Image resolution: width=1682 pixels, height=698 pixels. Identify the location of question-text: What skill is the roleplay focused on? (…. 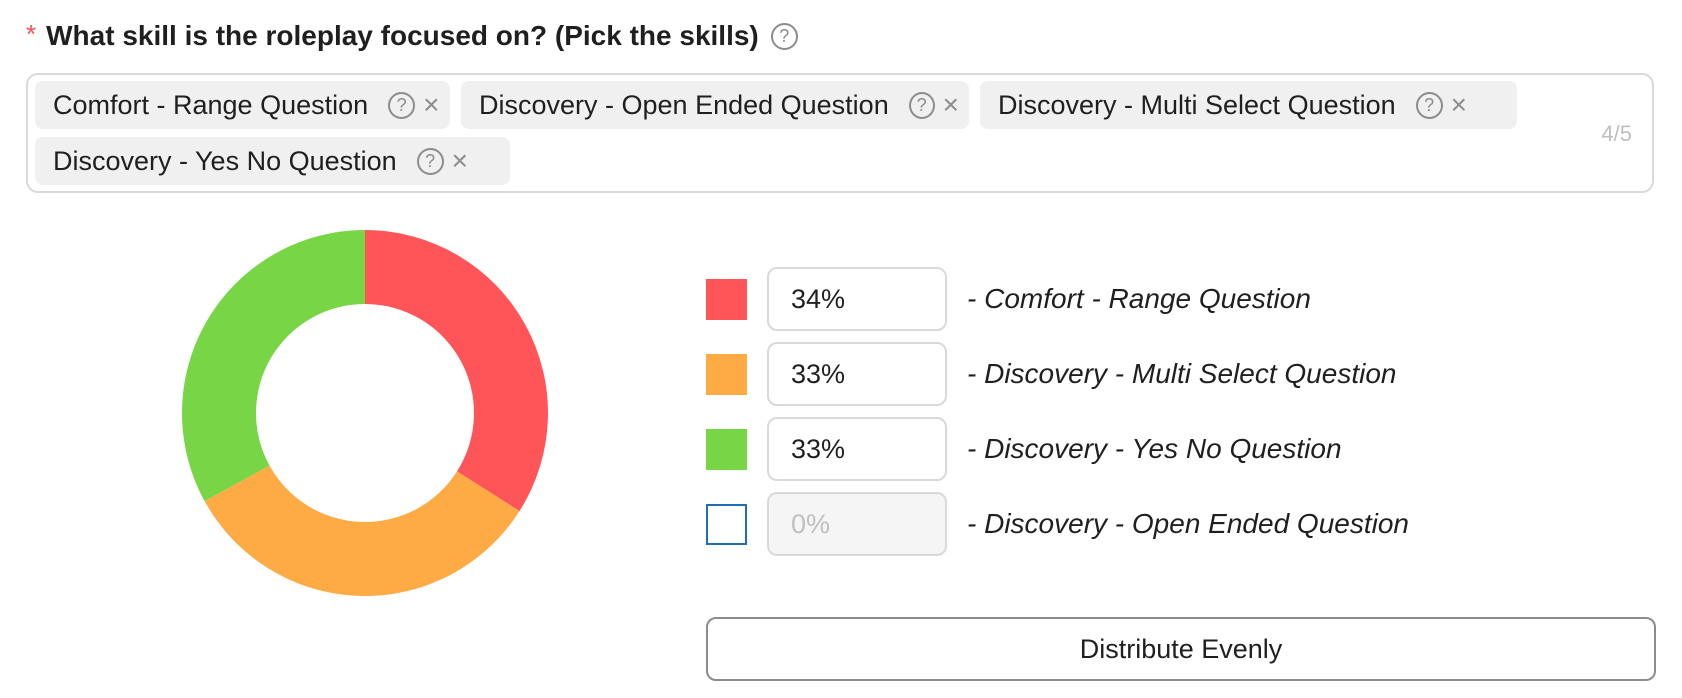
(402, 35).